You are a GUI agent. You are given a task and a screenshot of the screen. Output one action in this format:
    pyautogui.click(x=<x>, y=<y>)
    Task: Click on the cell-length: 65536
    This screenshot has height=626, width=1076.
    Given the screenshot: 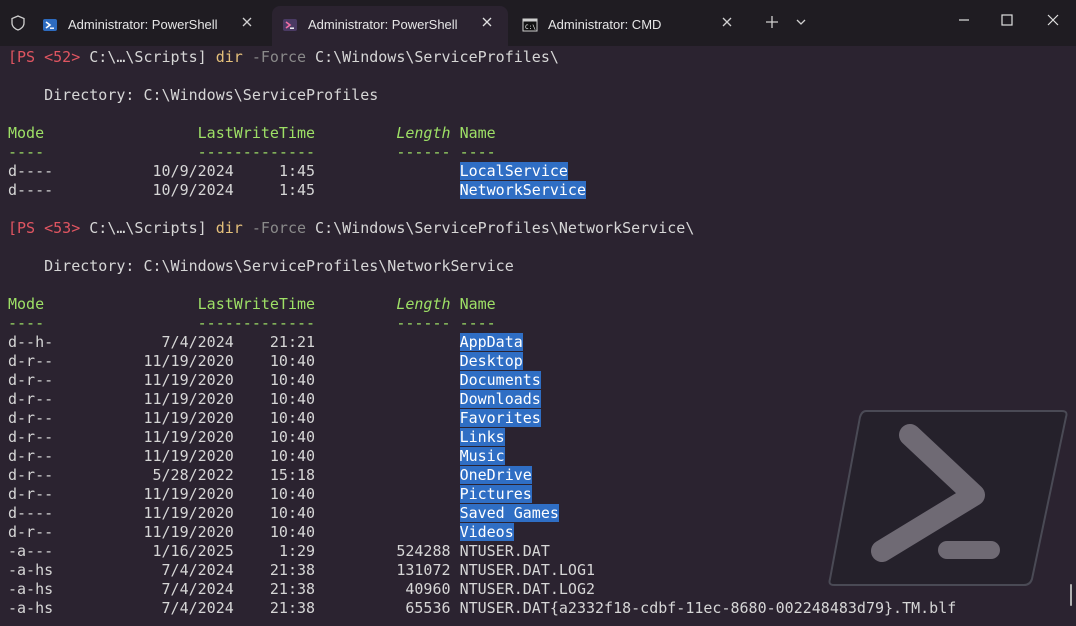 What is the action you would take?
    pyautogui.click(x=428, y=608)
    